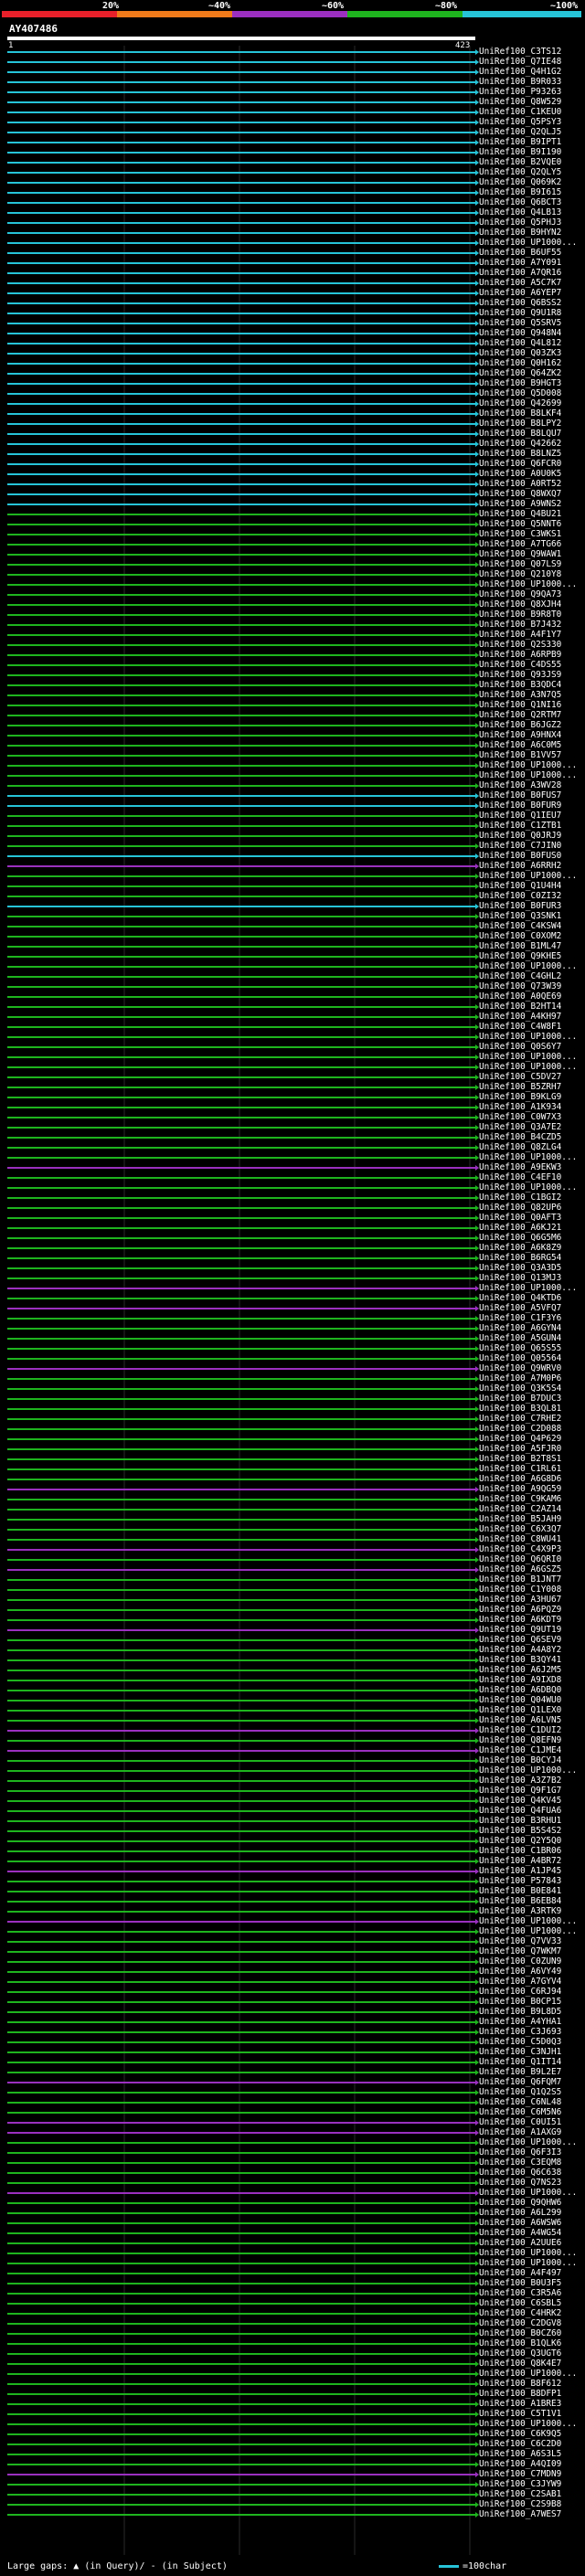 This screenshot has width=585, height=2576. Describe the element at coordinates (520, 725) in the screenshot. I see `hit-label: UniRef100_B6JGZ2` at that location.